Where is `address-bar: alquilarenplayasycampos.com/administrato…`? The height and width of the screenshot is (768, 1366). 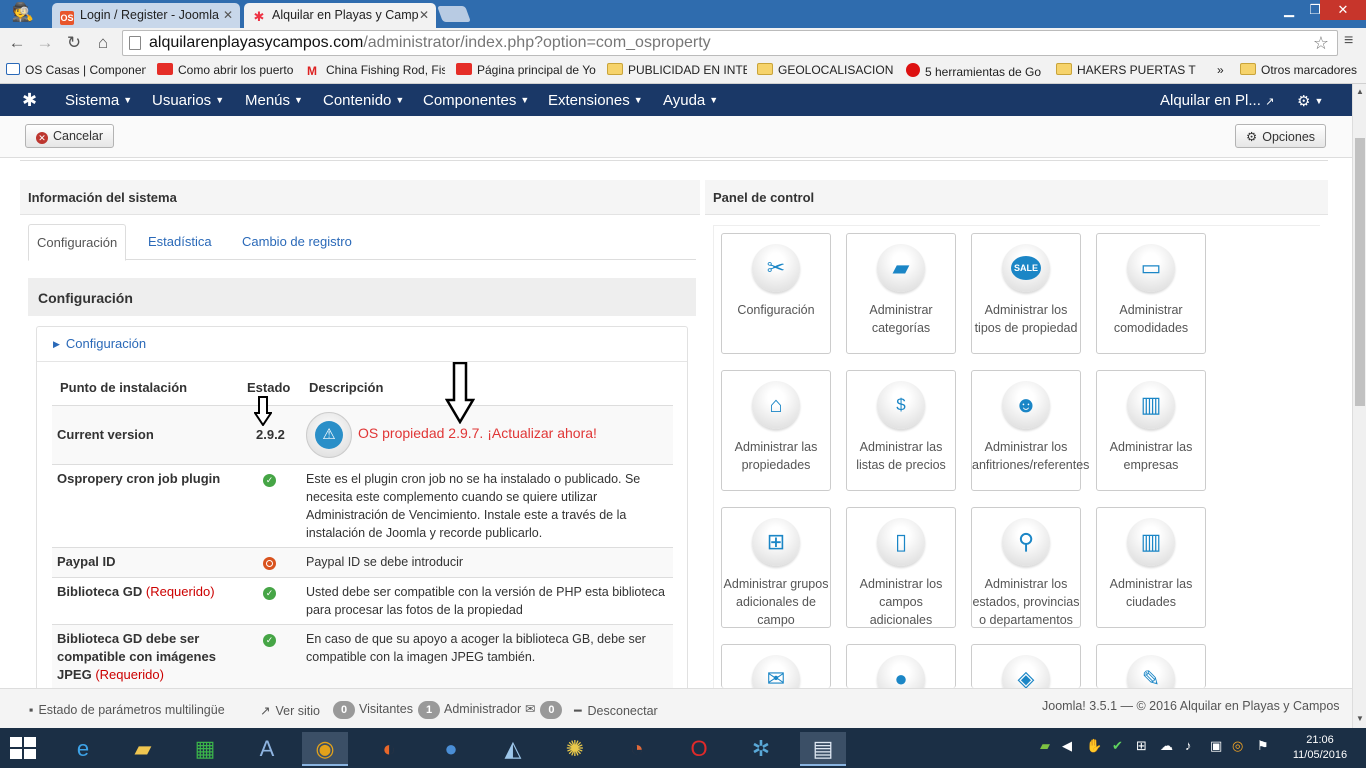 address-bar: alquilarenplayasycampos.com/administrato… is located at coordinates (730, 43).